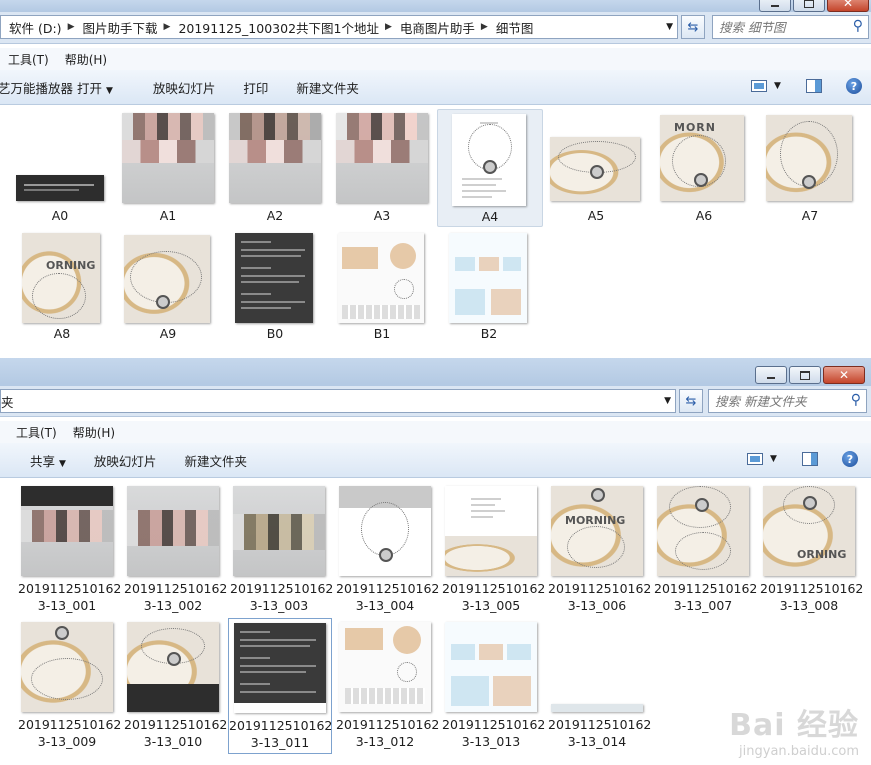 The width and height of the screenshot is (871, 765). What do you see at coordinates (387, 685) in the screenshot?
I see `file-item: 2019112510162 3-13_012` at bounding box center [387, 685].